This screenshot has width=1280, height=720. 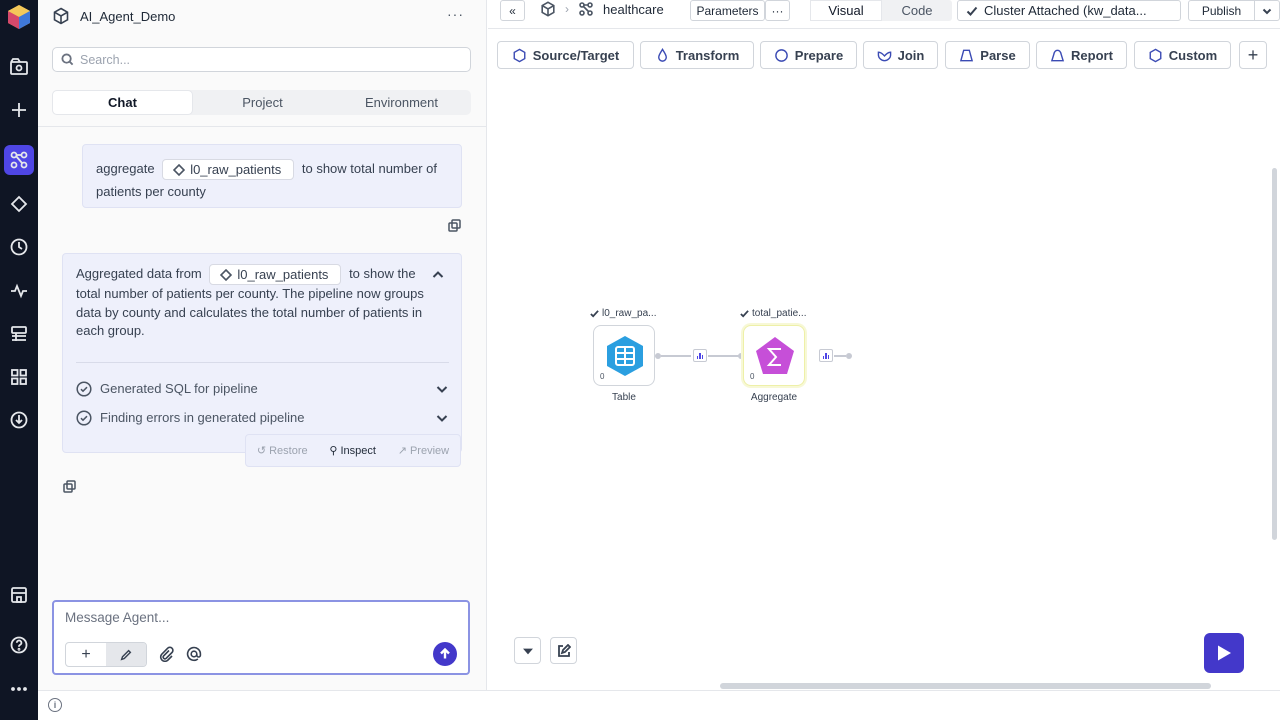 What do you see at coordinates (255, 617) in the screenshot?
I see `message-input` at bounding box center [255, 617].